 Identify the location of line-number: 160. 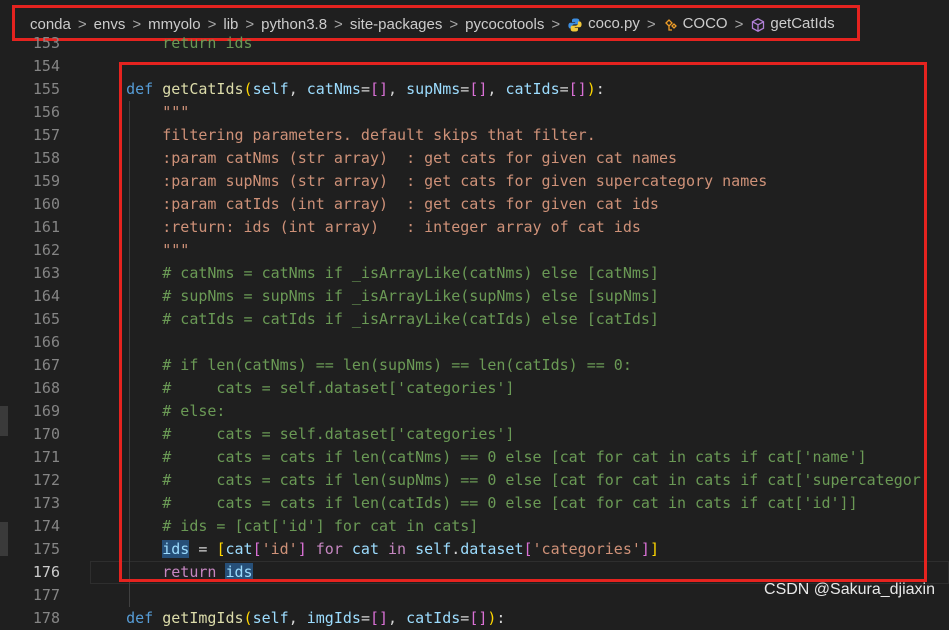
(46, 204).